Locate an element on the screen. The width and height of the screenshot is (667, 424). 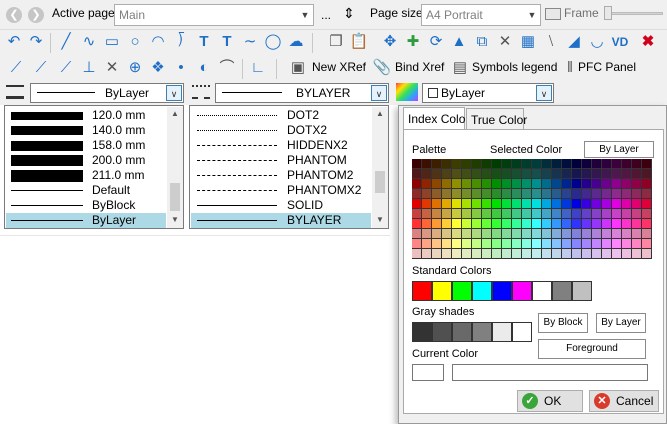
by-layer-button: By Layer is located at coordinates (619, 149).